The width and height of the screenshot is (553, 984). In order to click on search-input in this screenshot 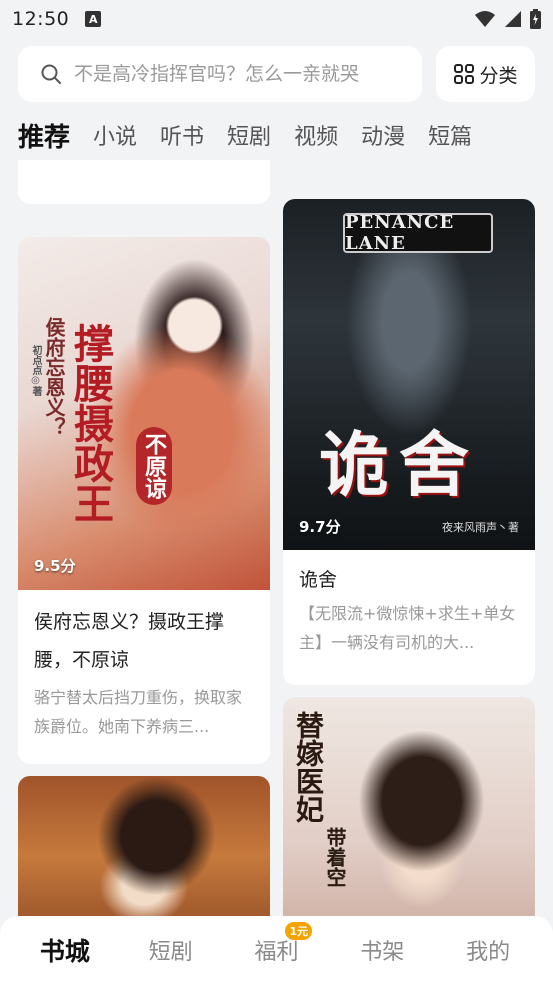, I will do `click(234, 74)`.